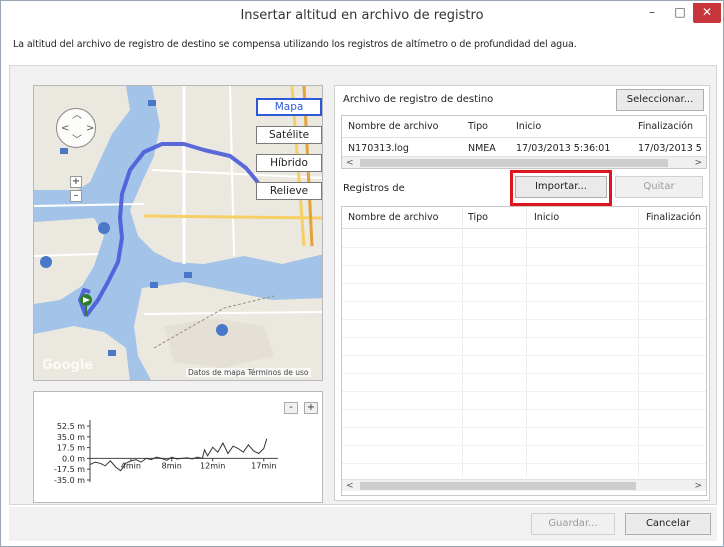 The height and width of the screenshot is (547, 724). What do you see at coordinates (73, 458) in the screenshot?
I see `y-tick-label: 0.0 m` at bounding box center [73, 458].